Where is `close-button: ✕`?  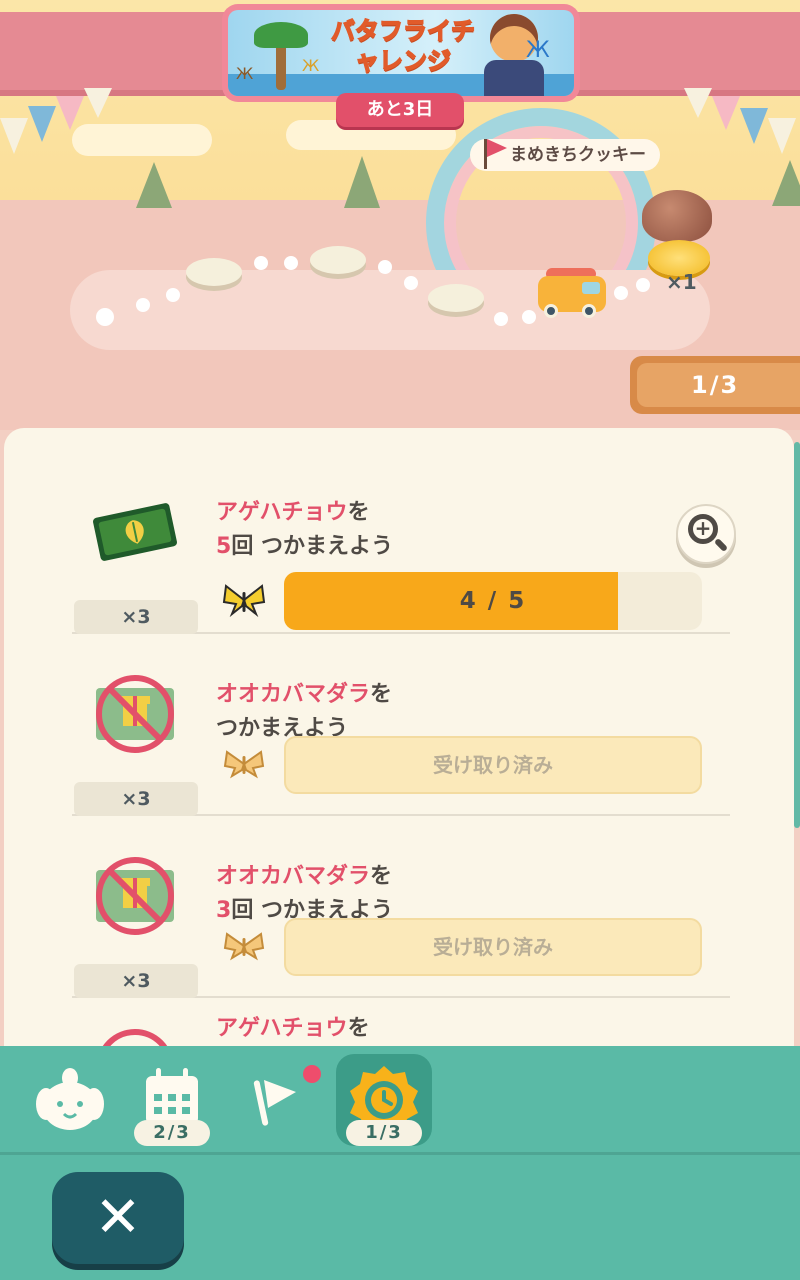 close-button: ✕ is located at coordinates (118, 1218).